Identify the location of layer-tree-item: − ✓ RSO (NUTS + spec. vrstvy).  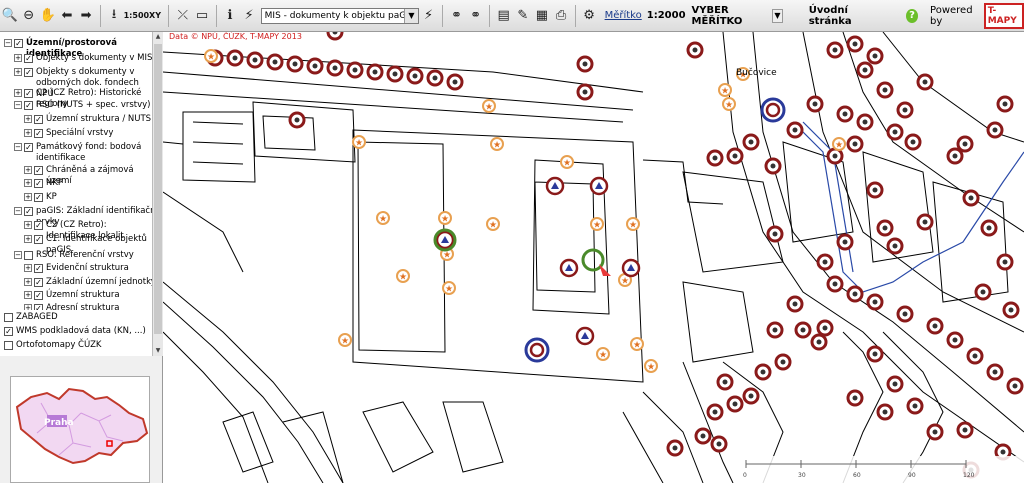
(83, 105).